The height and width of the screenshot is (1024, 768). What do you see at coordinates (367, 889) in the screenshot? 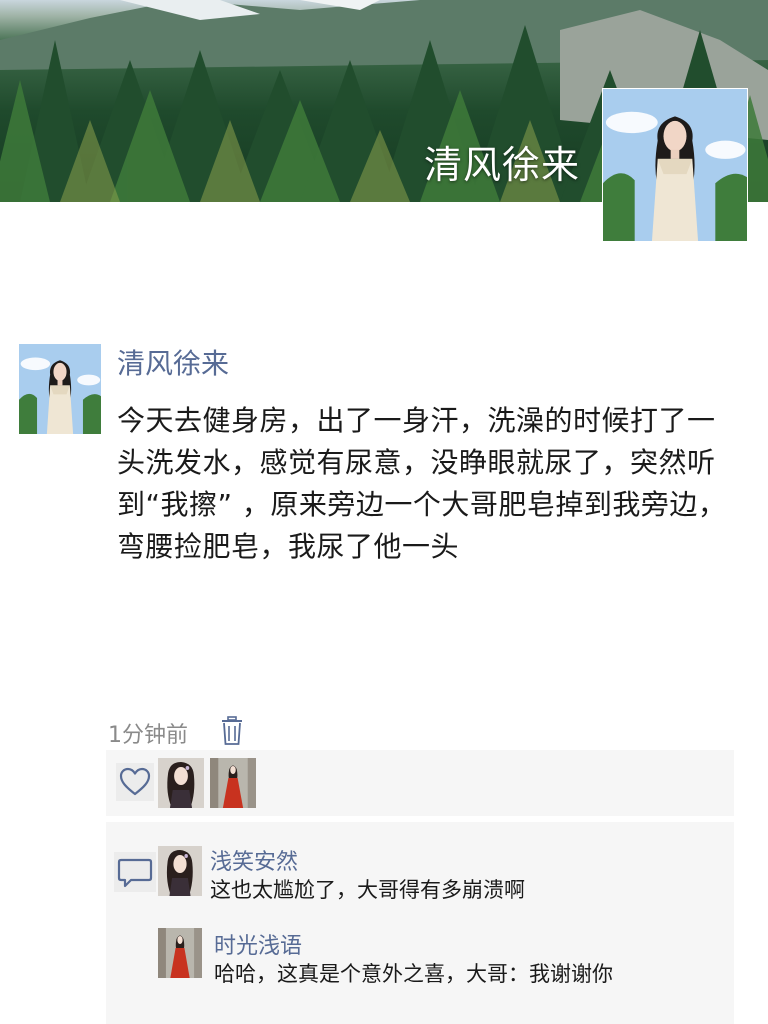
I see `comment-text-1: 这也太尴尬了，大哥得有多崩溃啊` at bounding box center [367, 889].